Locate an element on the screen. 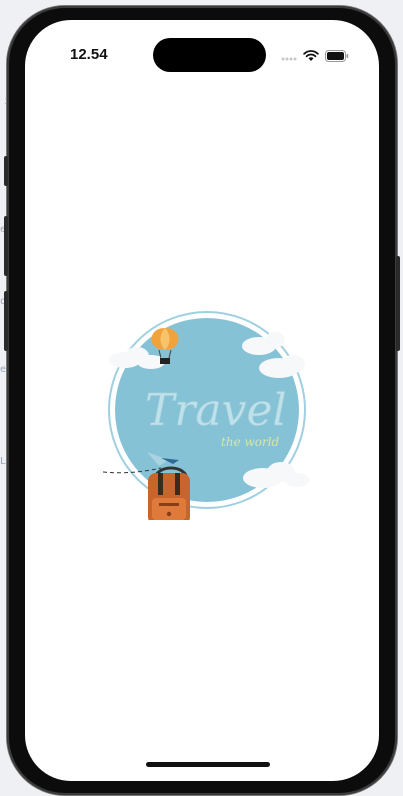  home-indicator is located at coordinates (208, 764).